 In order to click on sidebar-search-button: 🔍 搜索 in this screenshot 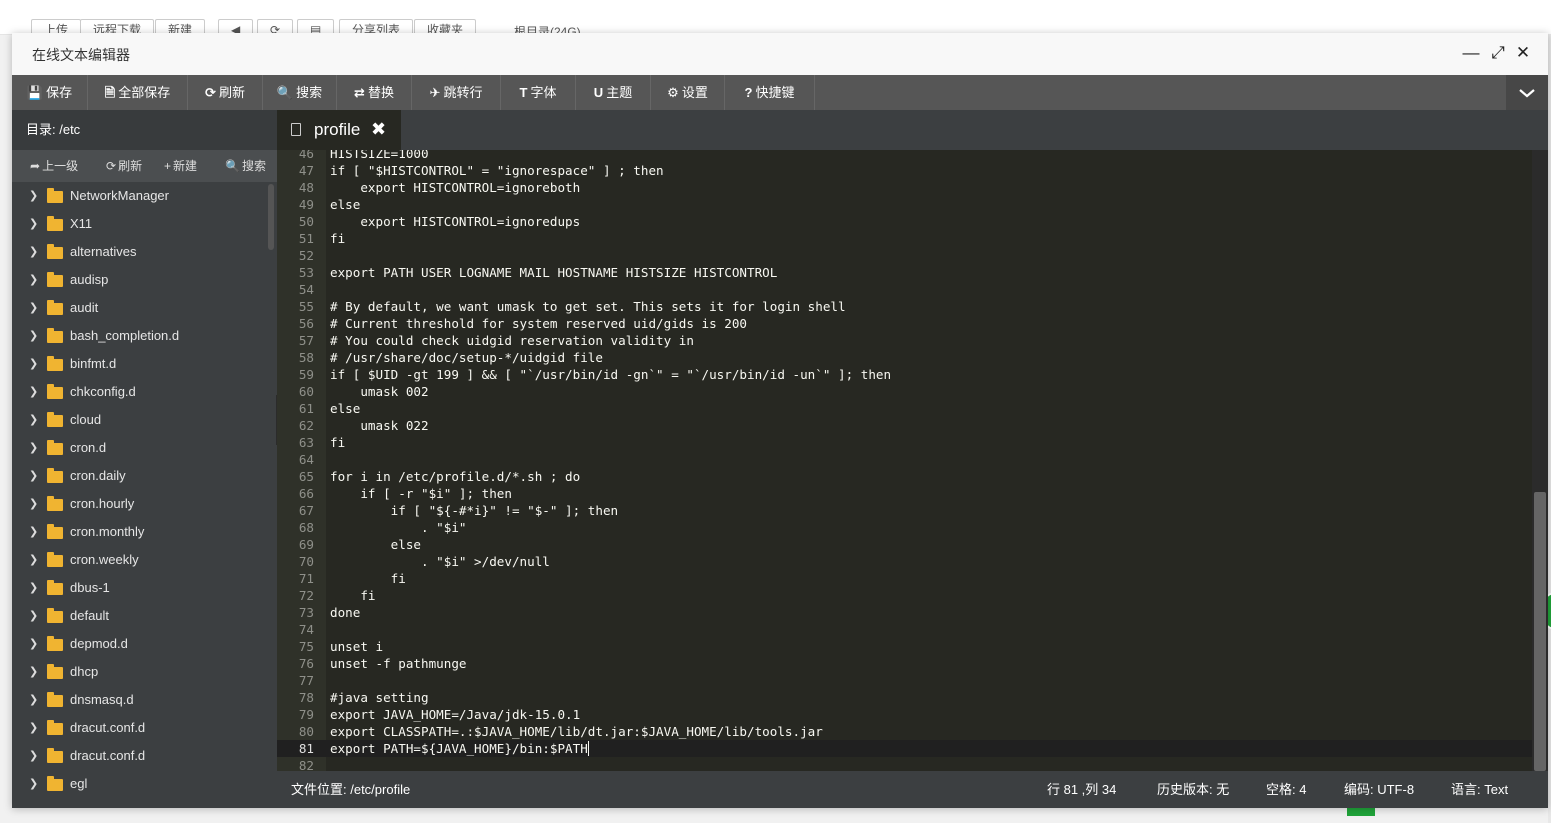, I will do `click(245, 166)`.